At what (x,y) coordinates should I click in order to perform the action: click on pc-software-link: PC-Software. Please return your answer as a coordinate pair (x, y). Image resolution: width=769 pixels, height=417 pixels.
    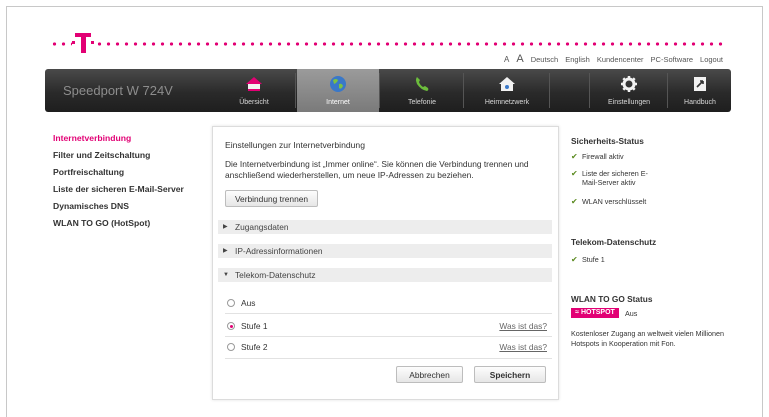
    Looking at the image, I should click on (672, 59).